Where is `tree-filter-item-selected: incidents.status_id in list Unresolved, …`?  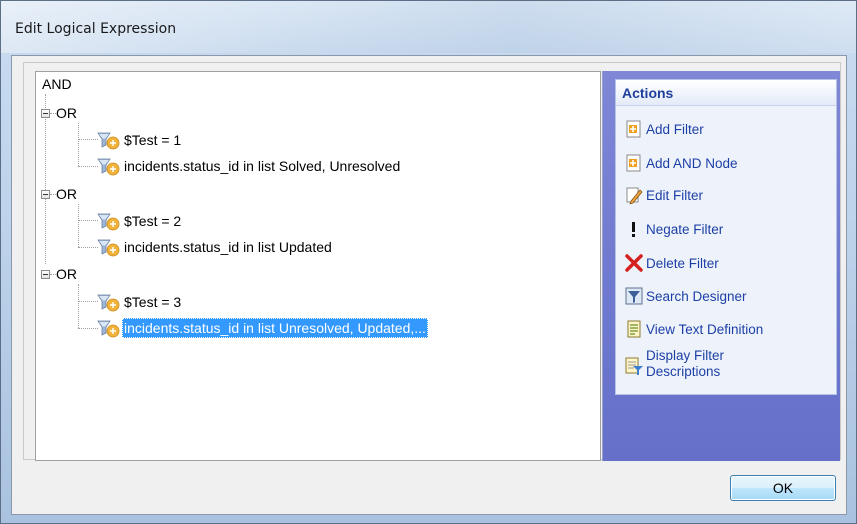 tree-filter-item-selected: incidents.status_id in list Unresolved, … is located at coordinates (275, 328).